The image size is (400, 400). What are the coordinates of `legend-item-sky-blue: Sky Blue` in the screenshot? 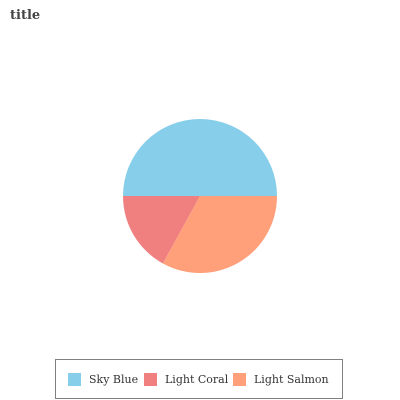 It's located at (103, 379).